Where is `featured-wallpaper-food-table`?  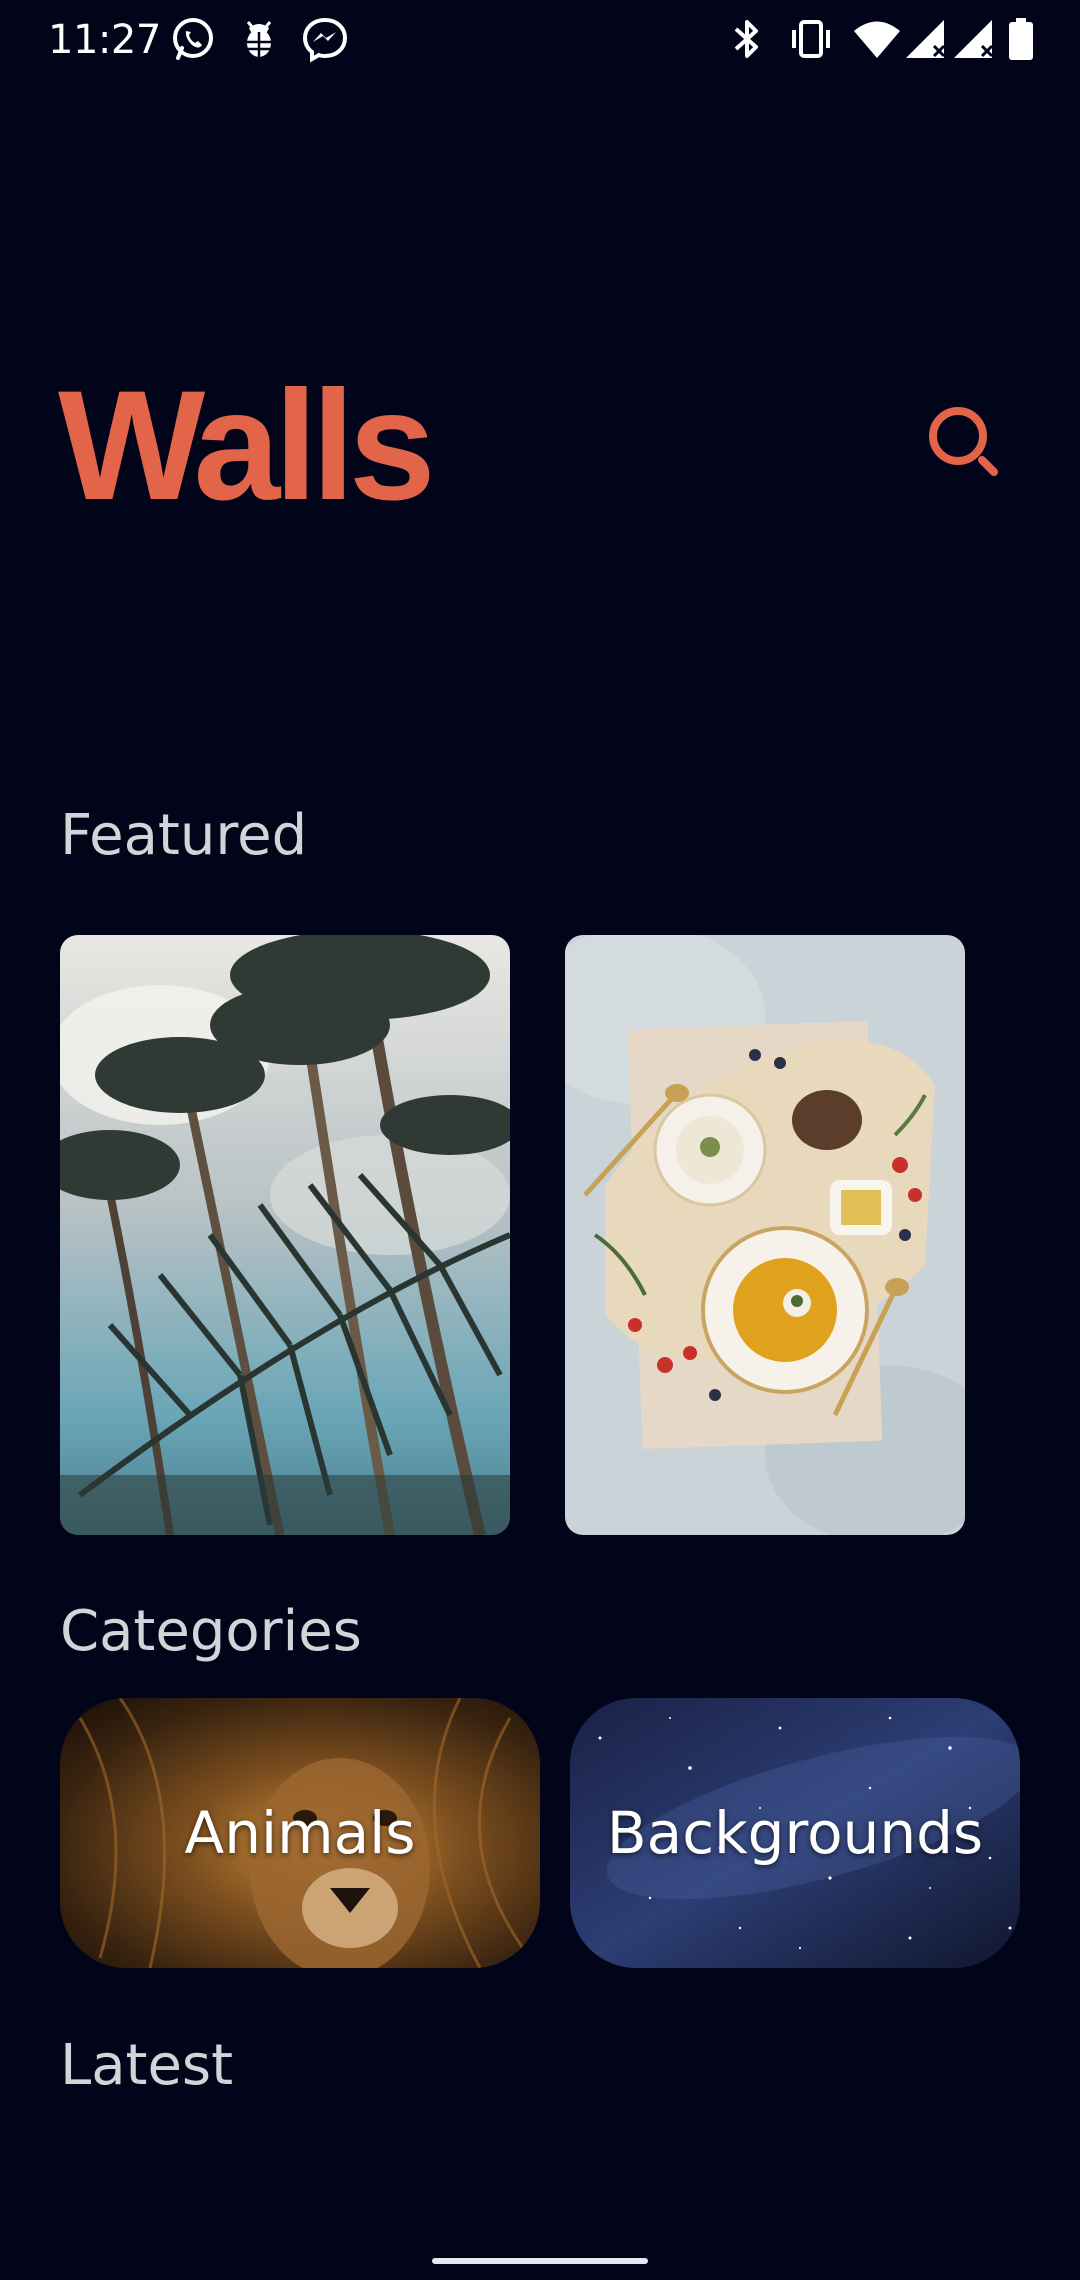 featured-wallpaper-food-table is located at coordinates (765, 1235).